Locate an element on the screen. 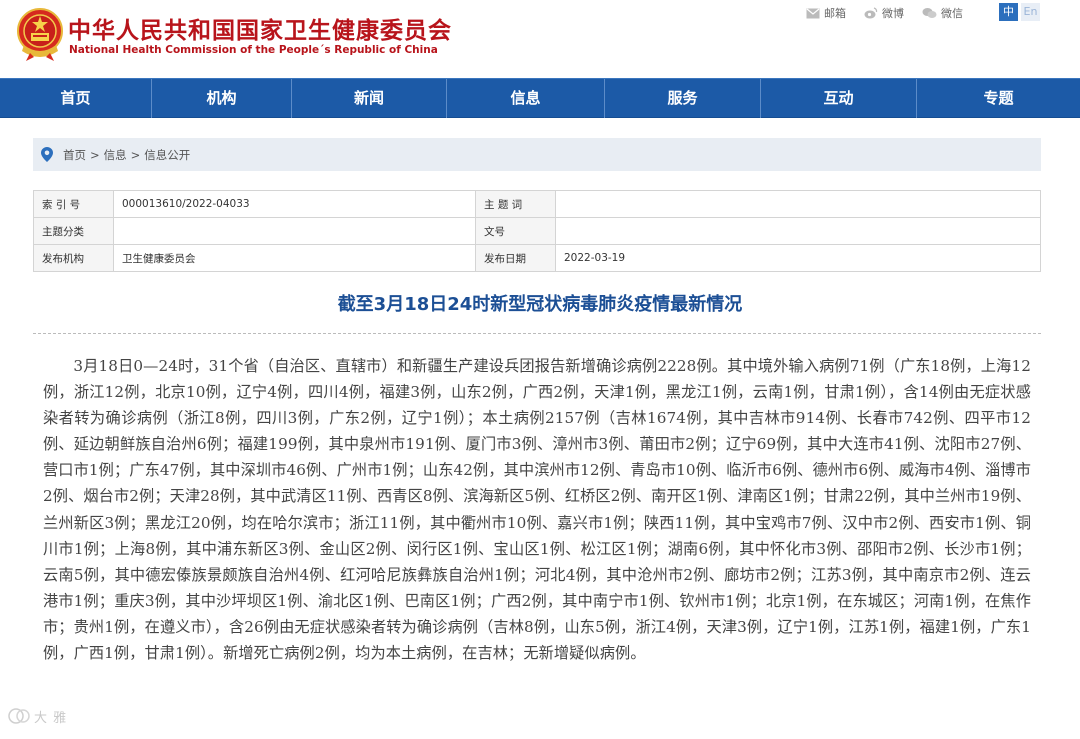 The width and height of the screenshot is (1080, 739). mail-link: 邮箱 is located at coordinates (826, 13).